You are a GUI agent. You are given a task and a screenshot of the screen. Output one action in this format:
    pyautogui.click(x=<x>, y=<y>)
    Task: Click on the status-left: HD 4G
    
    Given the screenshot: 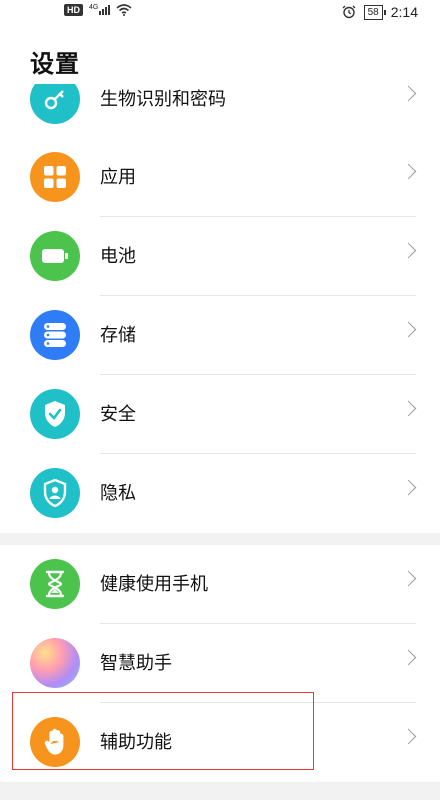 What is the action you would take?
    pyautogui.click(x=98, y=10)
    